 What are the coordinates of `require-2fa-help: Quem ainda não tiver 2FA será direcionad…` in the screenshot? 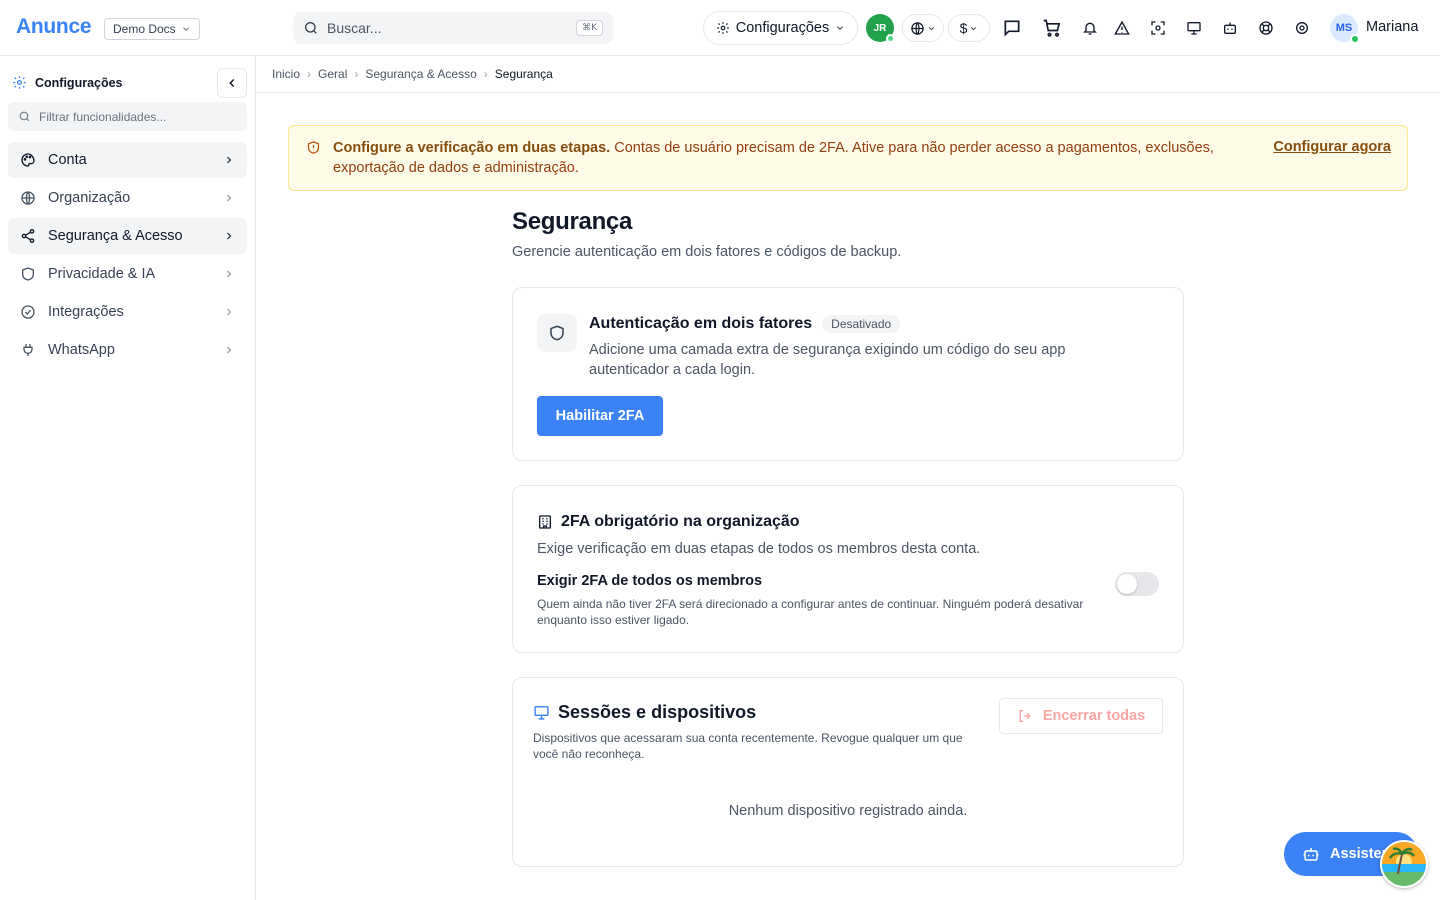 It's located at (810, 612).